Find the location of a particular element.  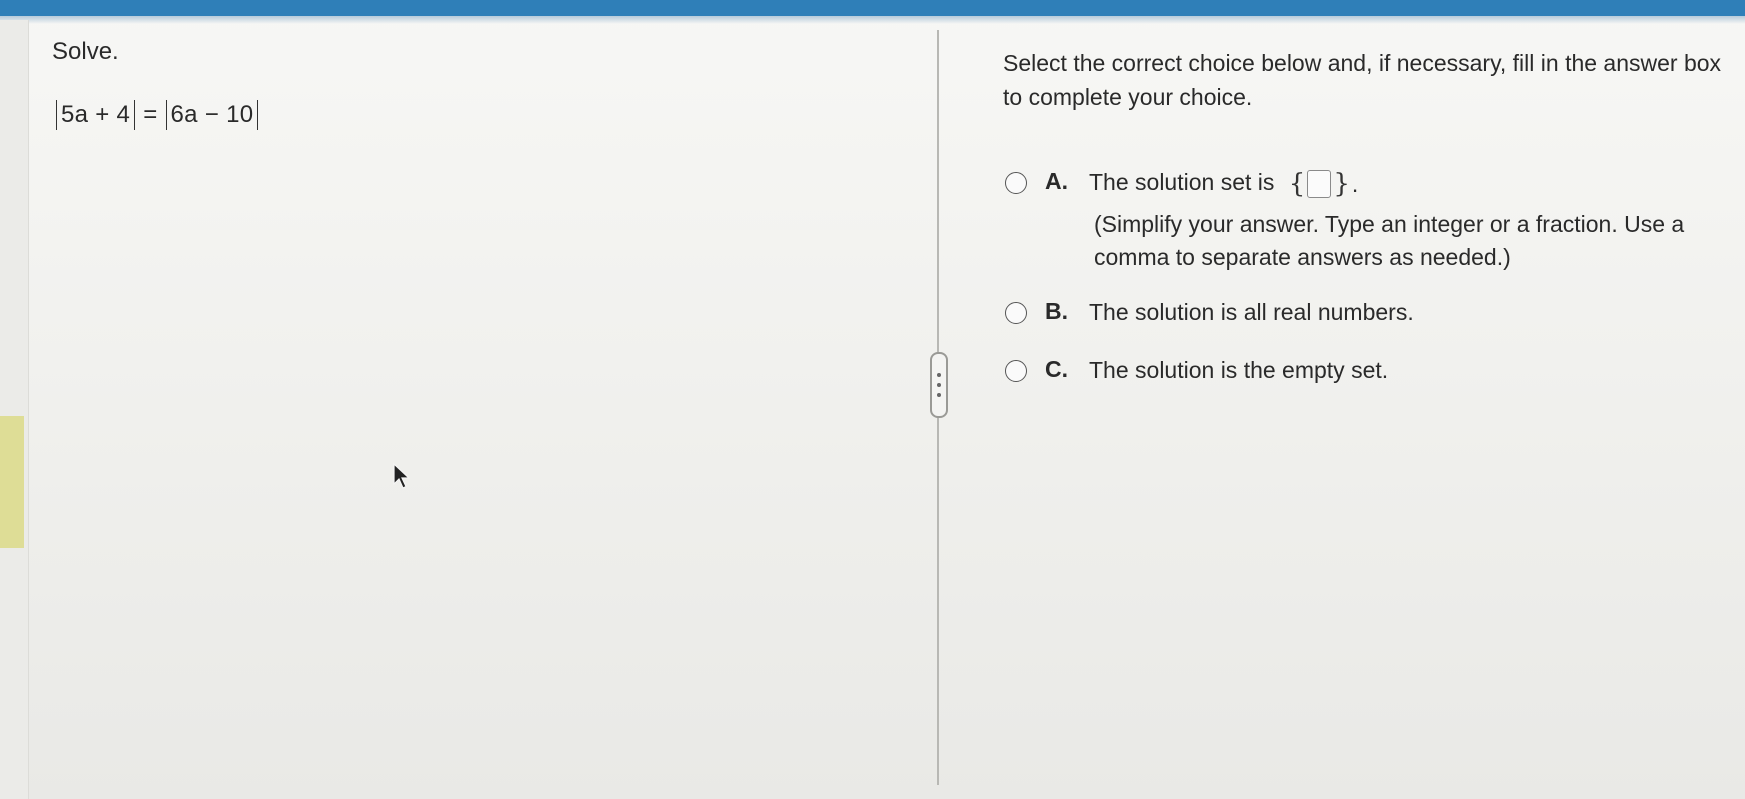

top-bar is located at coordinates (872, 8).